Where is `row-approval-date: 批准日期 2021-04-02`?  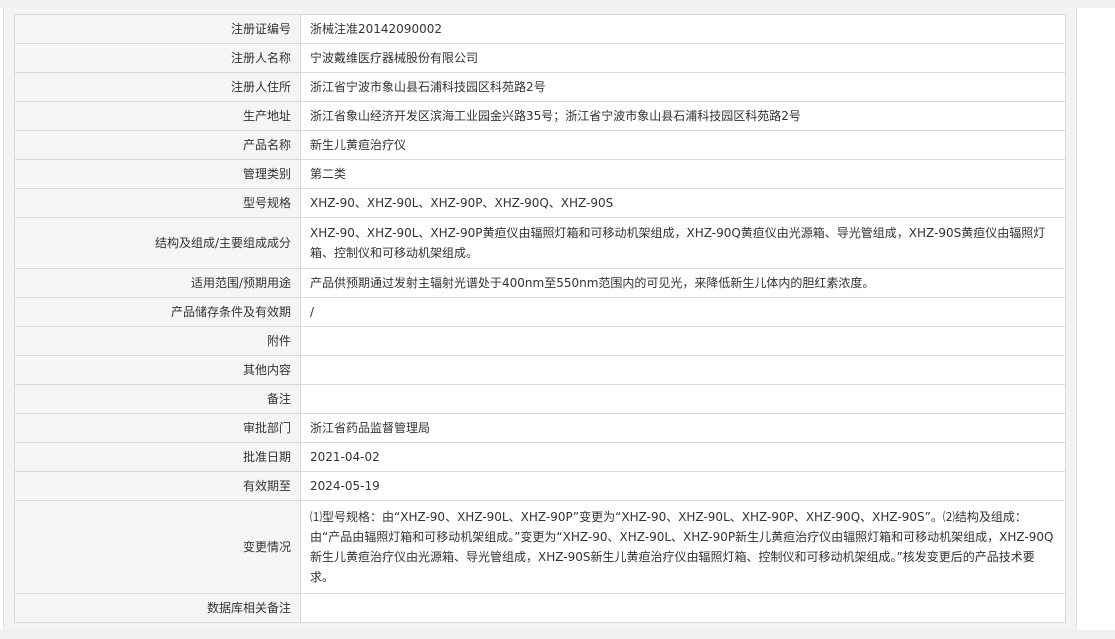 row-approval-date: 批准日期 2021-04-02 is located at coordinates (540, 457).